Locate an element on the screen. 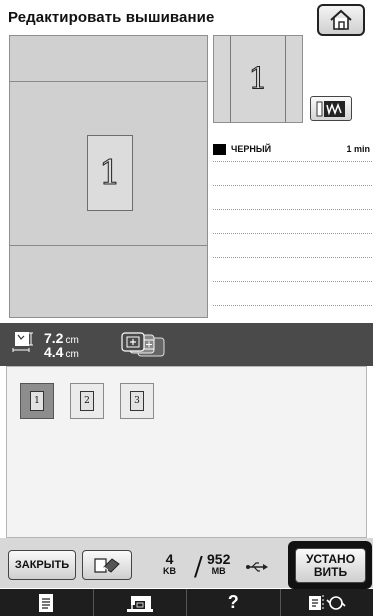 Image resolution: width=373 pixels, height=616 pixels. preview-glyph: 1 is located at coordinates (258, 79).